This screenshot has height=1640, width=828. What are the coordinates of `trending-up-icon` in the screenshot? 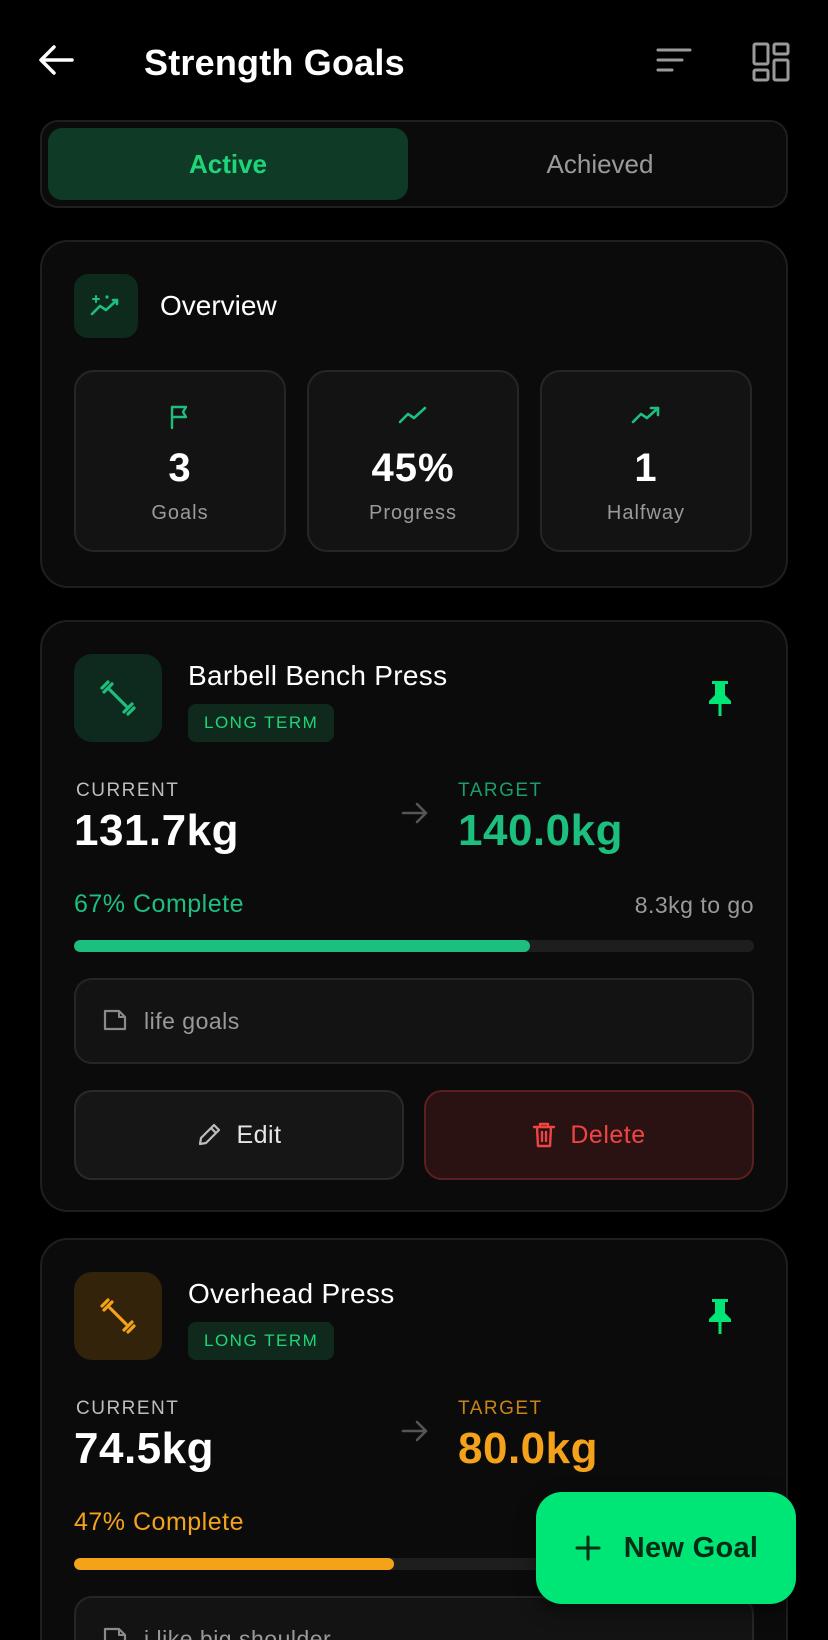 It's located at (645, 415).